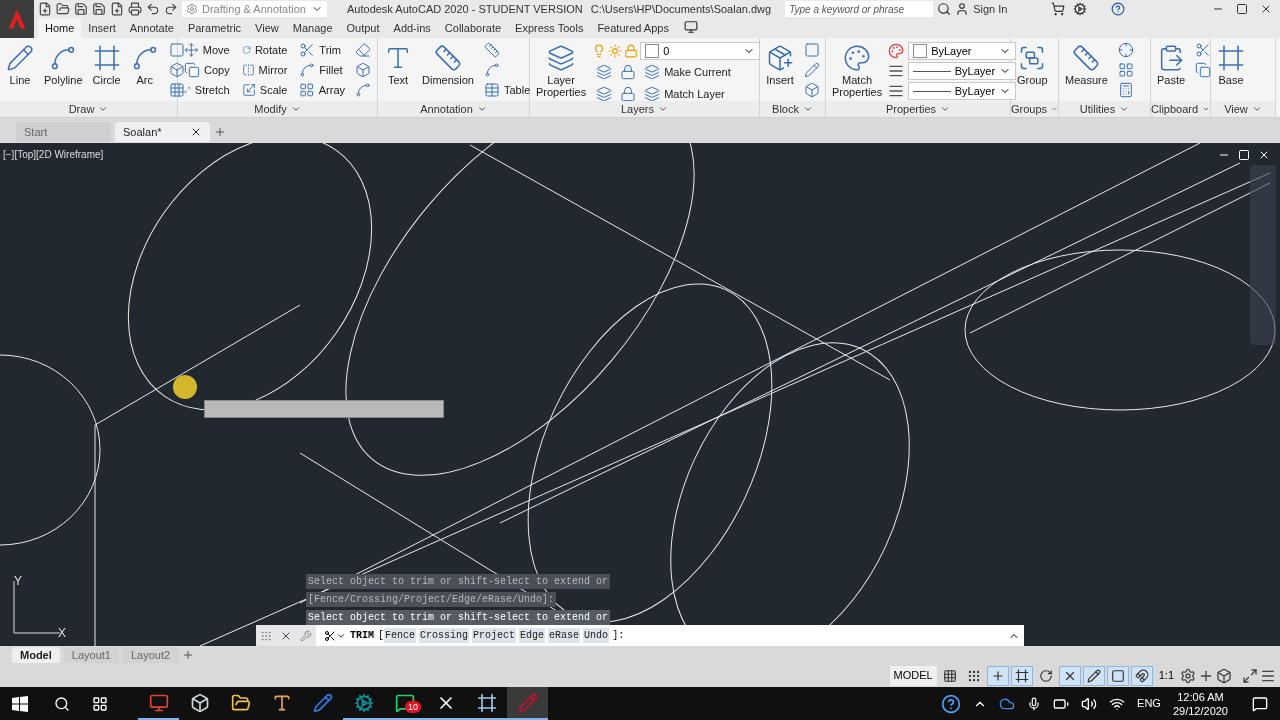  I want to click on draw-tool-button: Arc, so click(144, 63).